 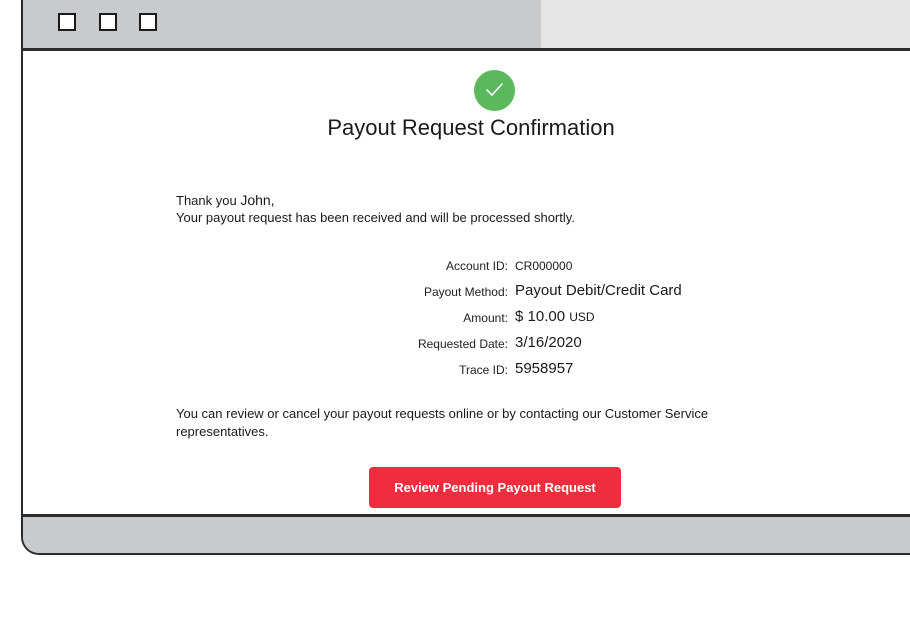 What do you see at coordinates (540, 316) in the screenshot?
I see `amount-value: $ 10.00` at bounding box center [540, 316].